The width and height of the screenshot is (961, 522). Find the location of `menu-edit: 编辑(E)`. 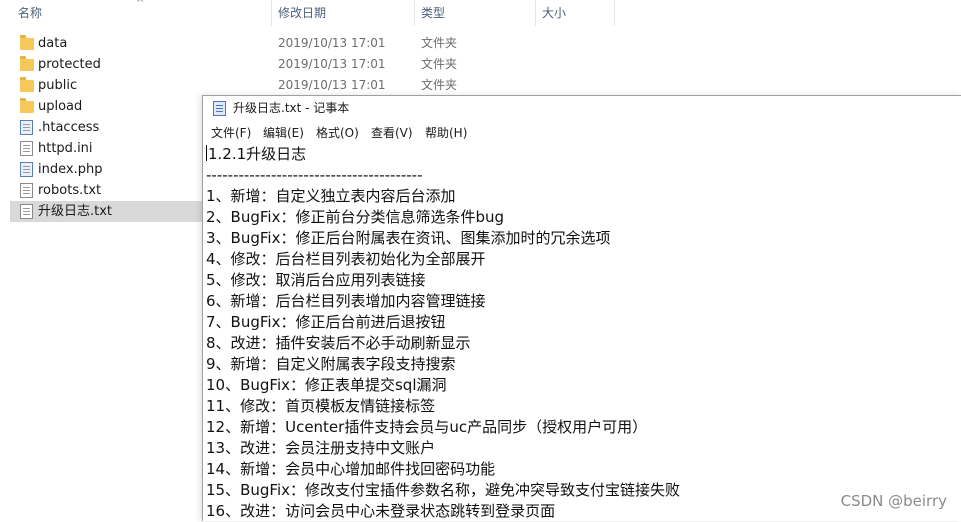

menu-edit: 编辑(E) is located at coordinates (283, 133).